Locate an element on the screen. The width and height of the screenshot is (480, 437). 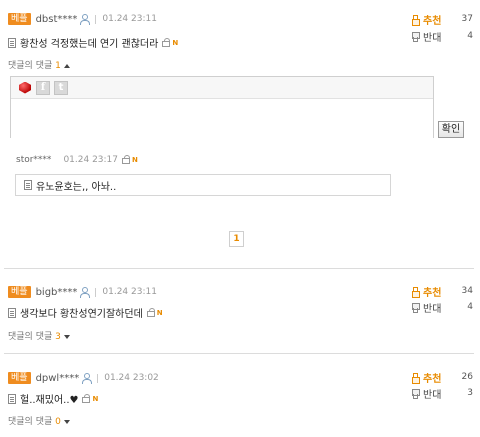
red-gem-icon is located at coordinates (25, 88).